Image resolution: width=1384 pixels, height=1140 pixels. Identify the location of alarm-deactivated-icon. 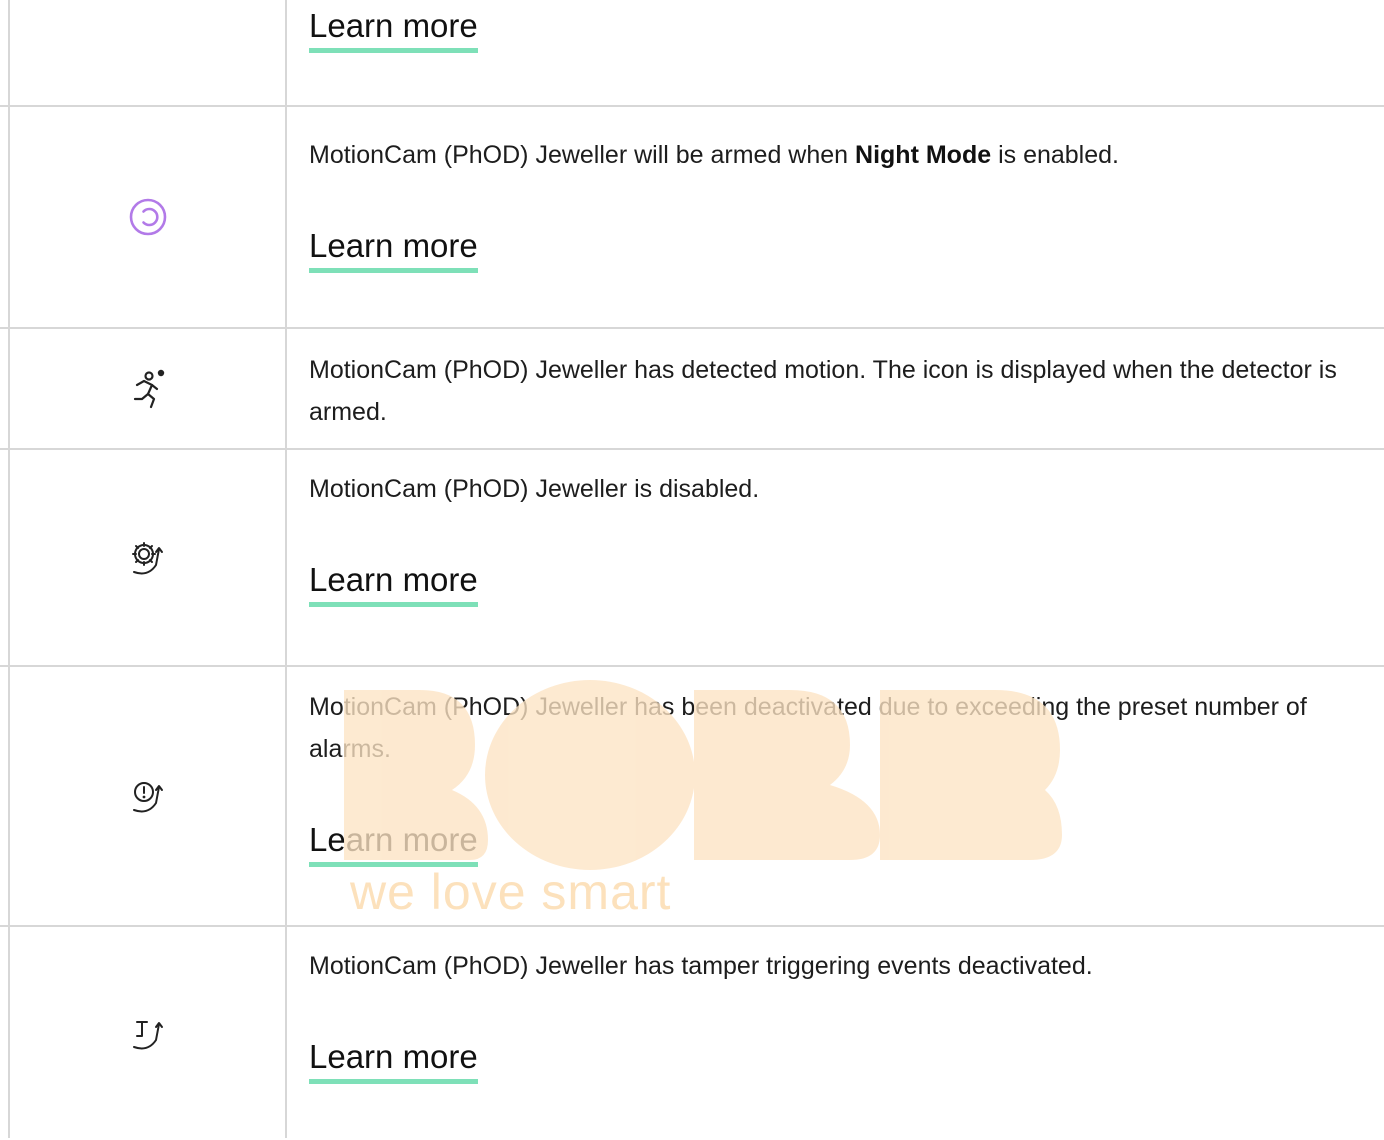
(148, 797).